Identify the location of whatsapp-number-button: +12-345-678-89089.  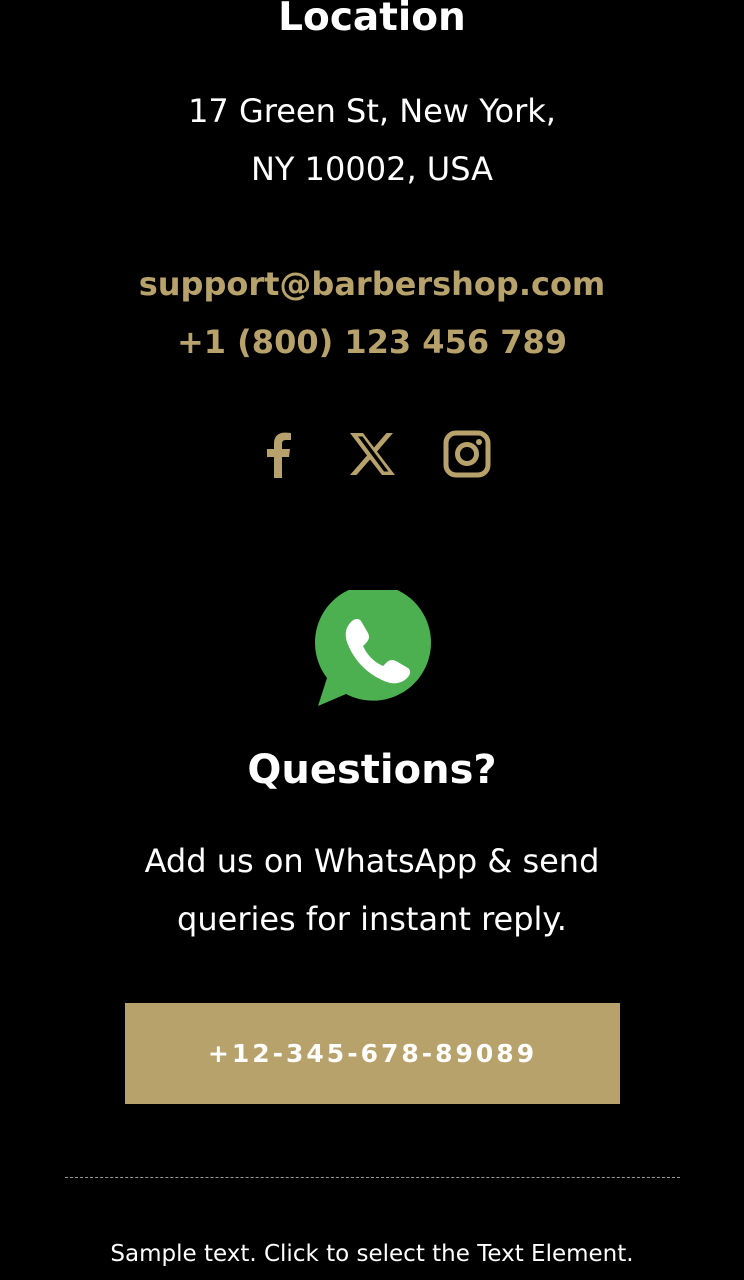
(372, 1053).